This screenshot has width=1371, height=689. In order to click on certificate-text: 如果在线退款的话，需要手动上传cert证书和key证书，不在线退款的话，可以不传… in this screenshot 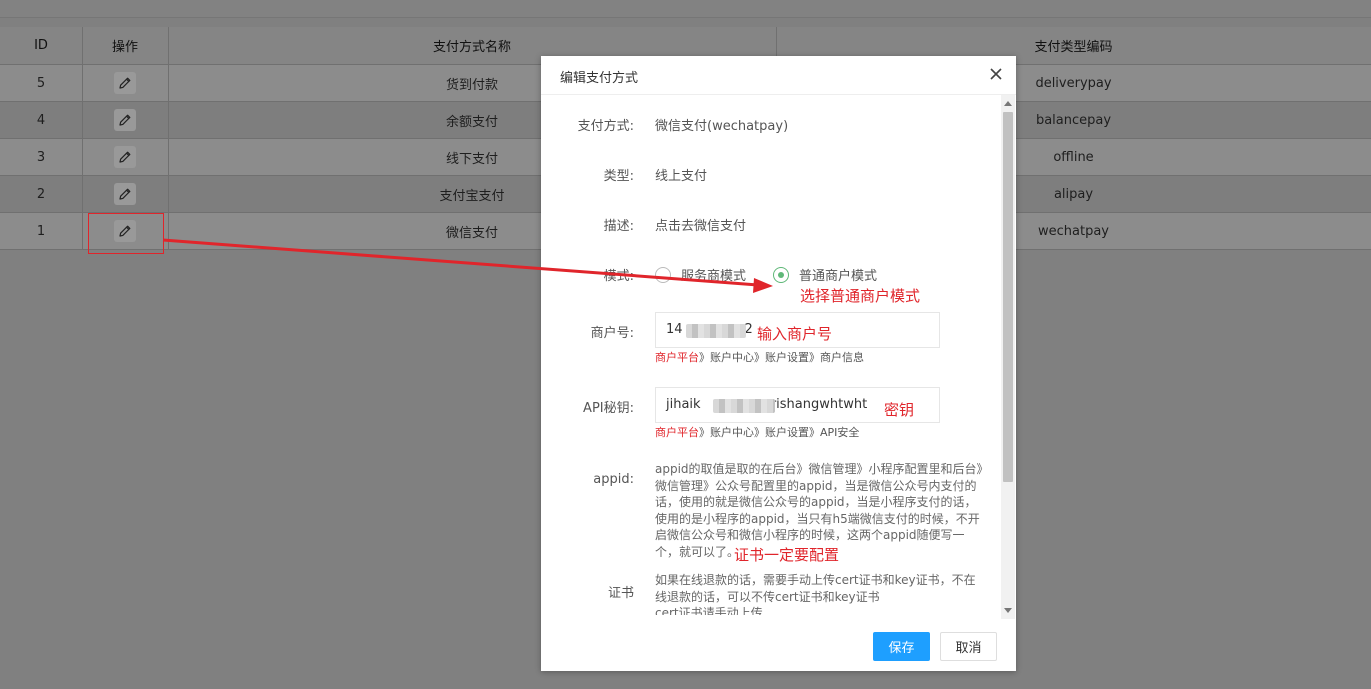, I will do `click(815, 588)`.